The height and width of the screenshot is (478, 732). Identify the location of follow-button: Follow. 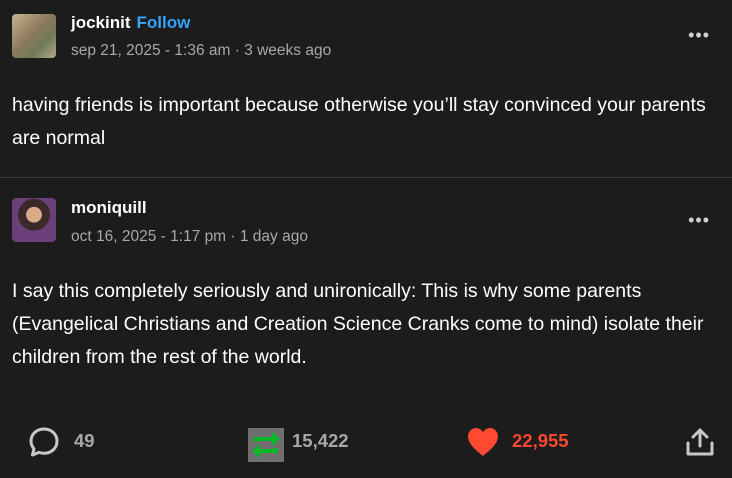
(164, 22).